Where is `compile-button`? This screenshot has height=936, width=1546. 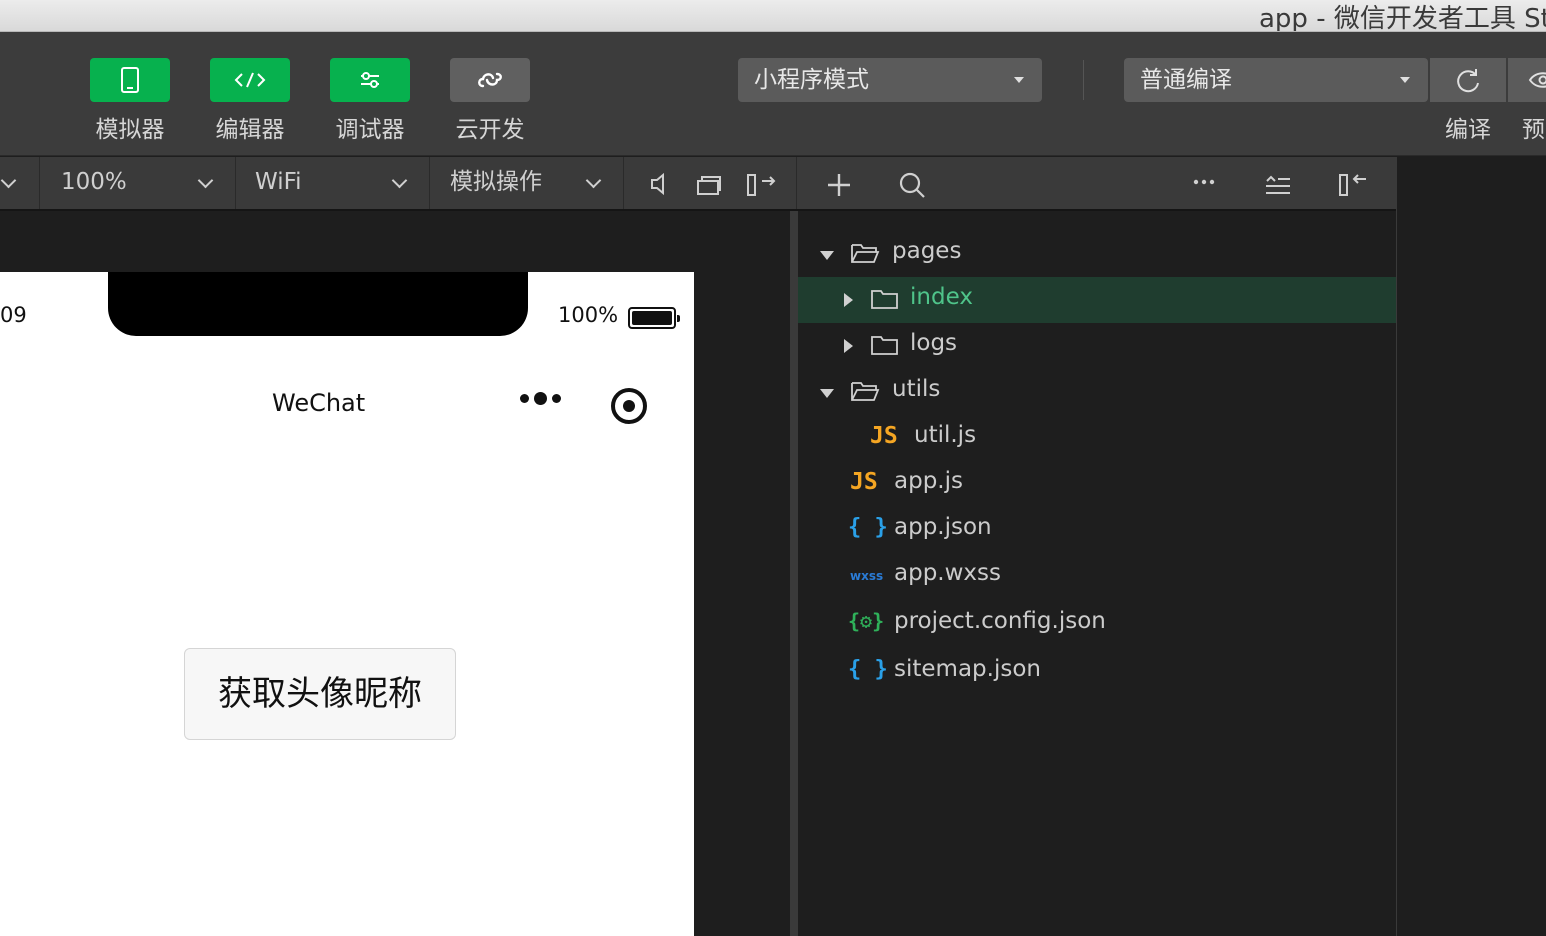 compile-button is located at coordinates (1468, 80).